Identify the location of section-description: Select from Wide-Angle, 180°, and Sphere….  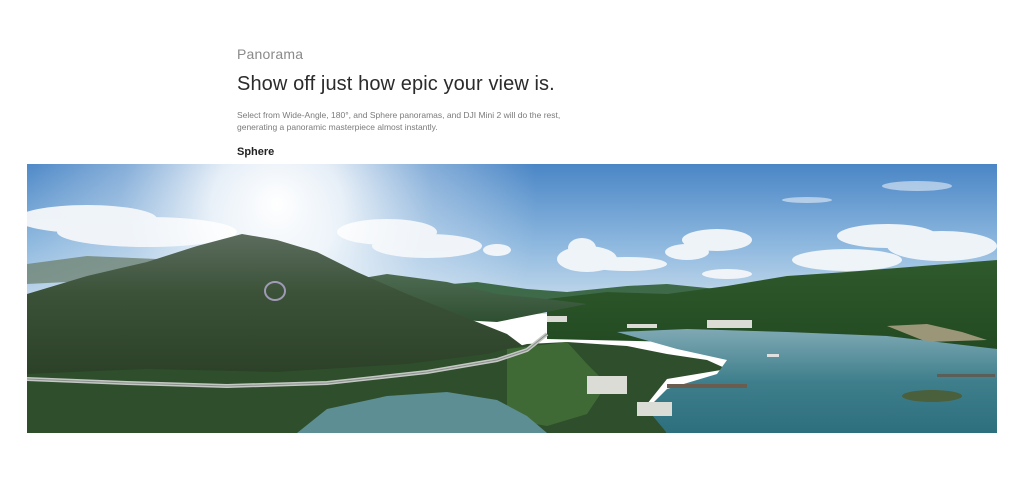
(399, 121).